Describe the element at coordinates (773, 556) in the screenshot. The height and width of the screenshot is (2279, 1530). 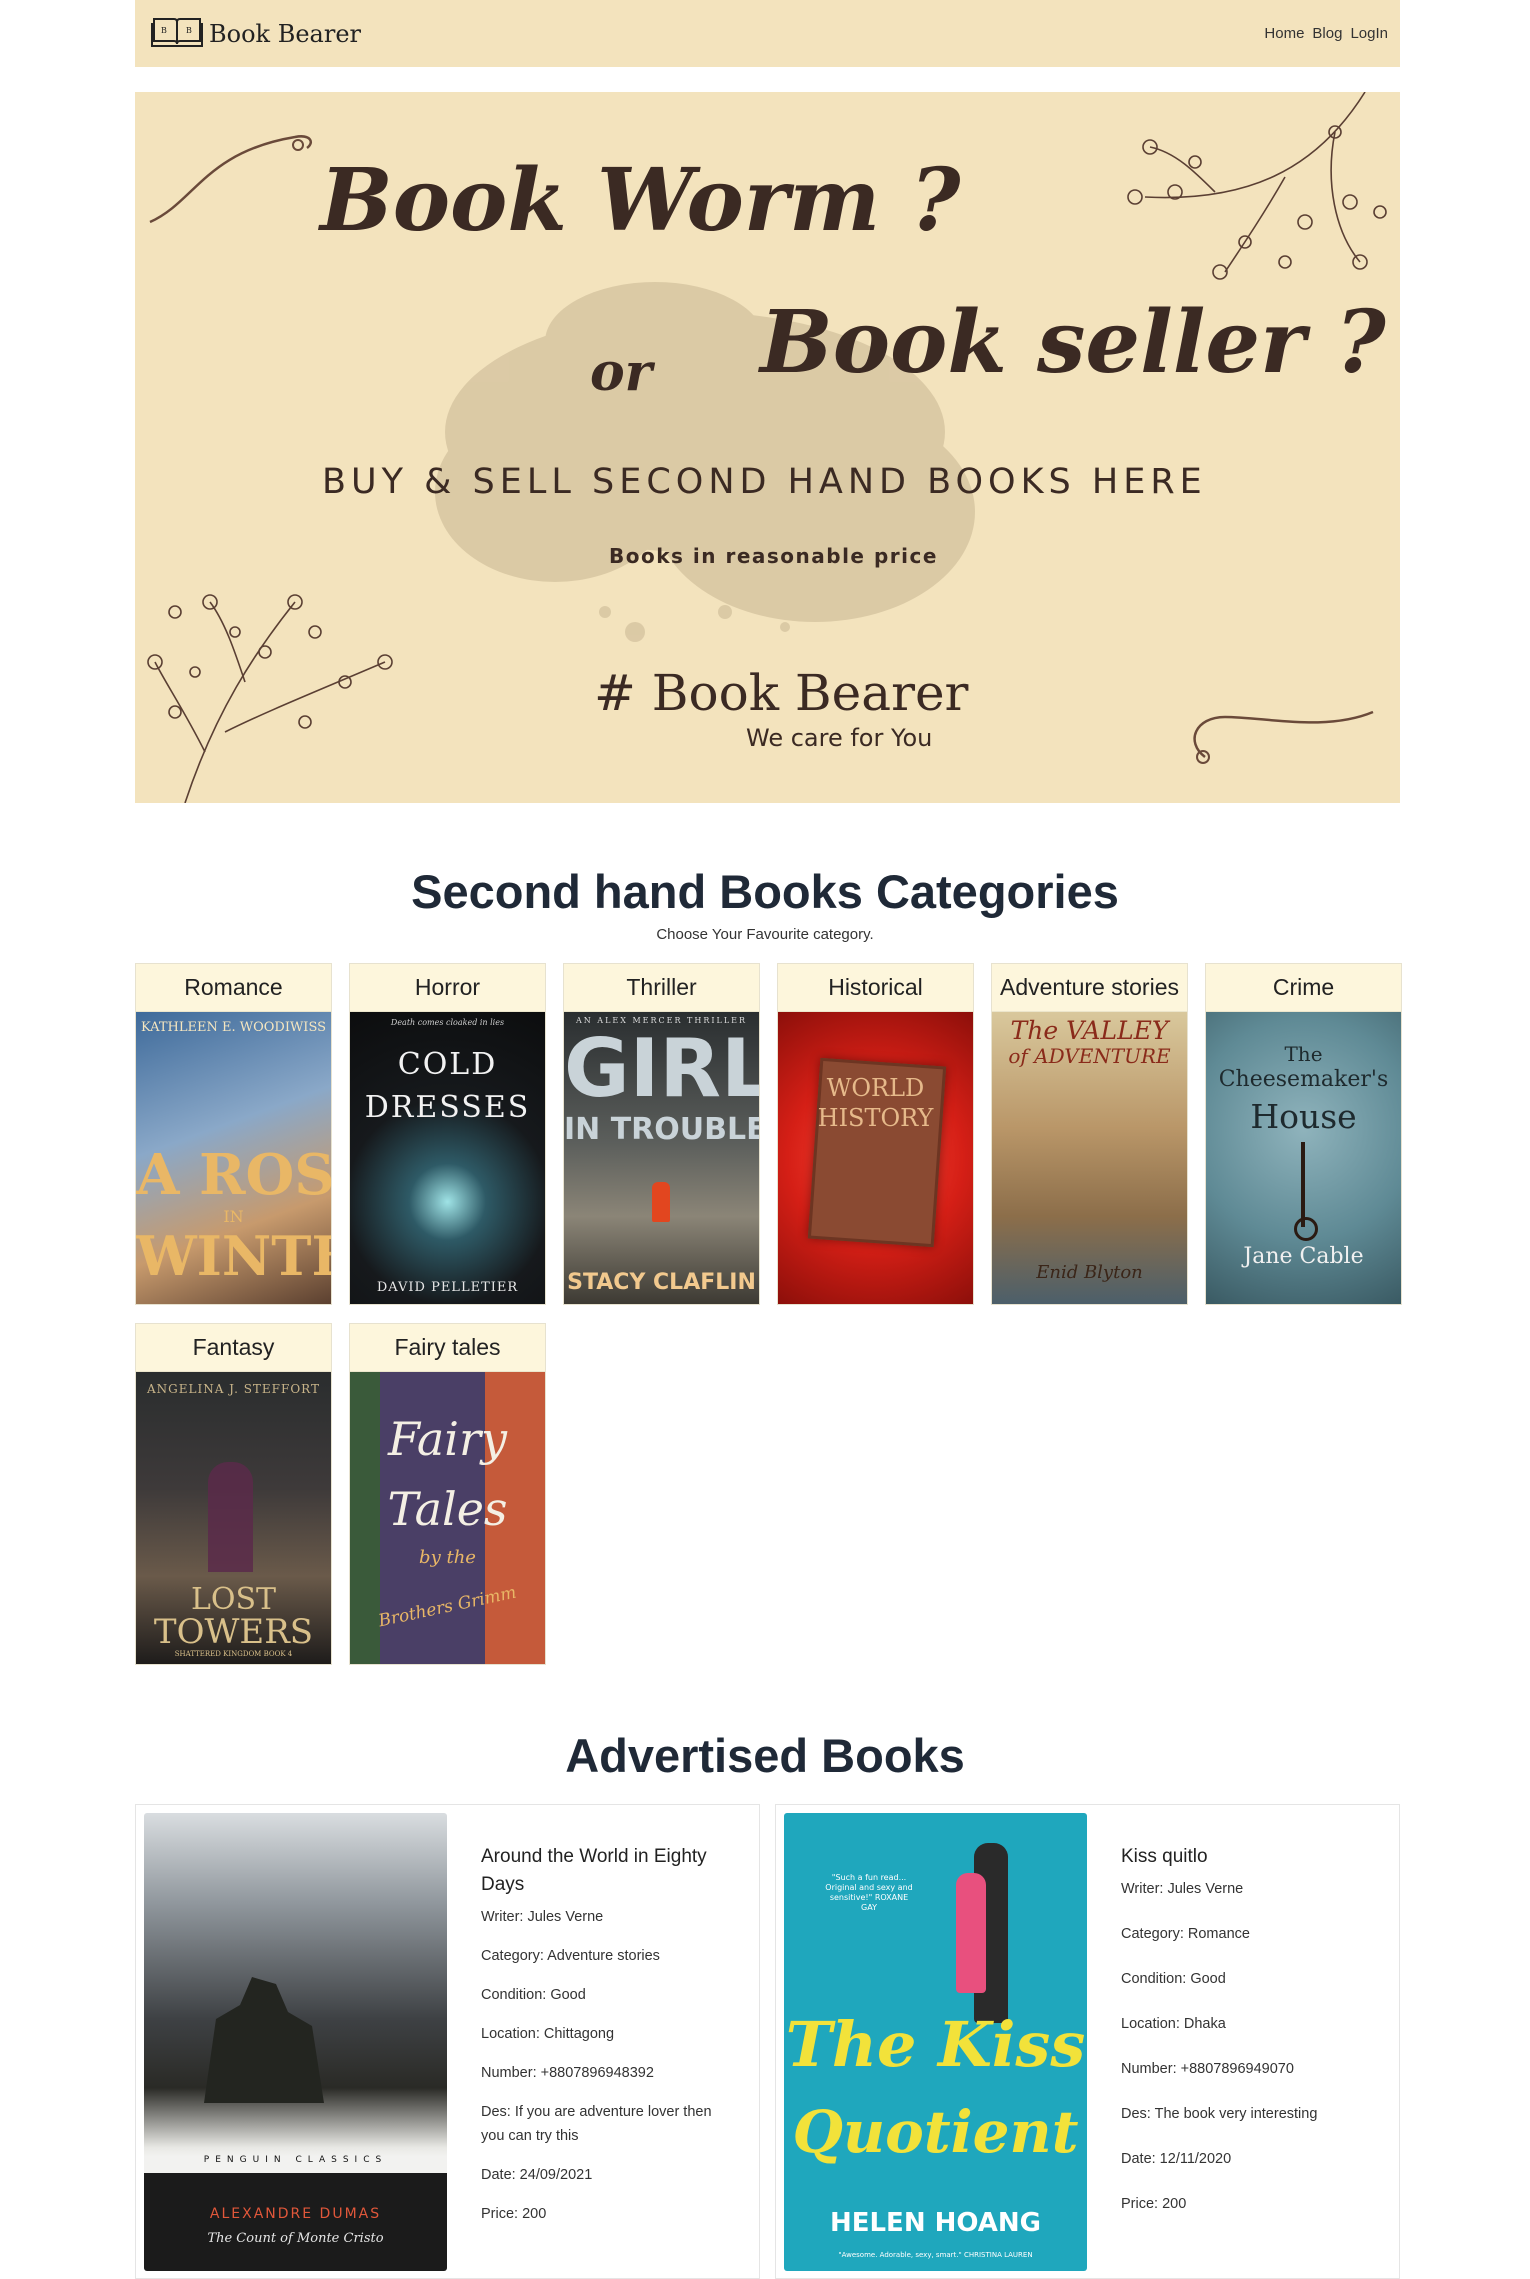
I see `banner-subtagline: Books in reasonable price` at that location.